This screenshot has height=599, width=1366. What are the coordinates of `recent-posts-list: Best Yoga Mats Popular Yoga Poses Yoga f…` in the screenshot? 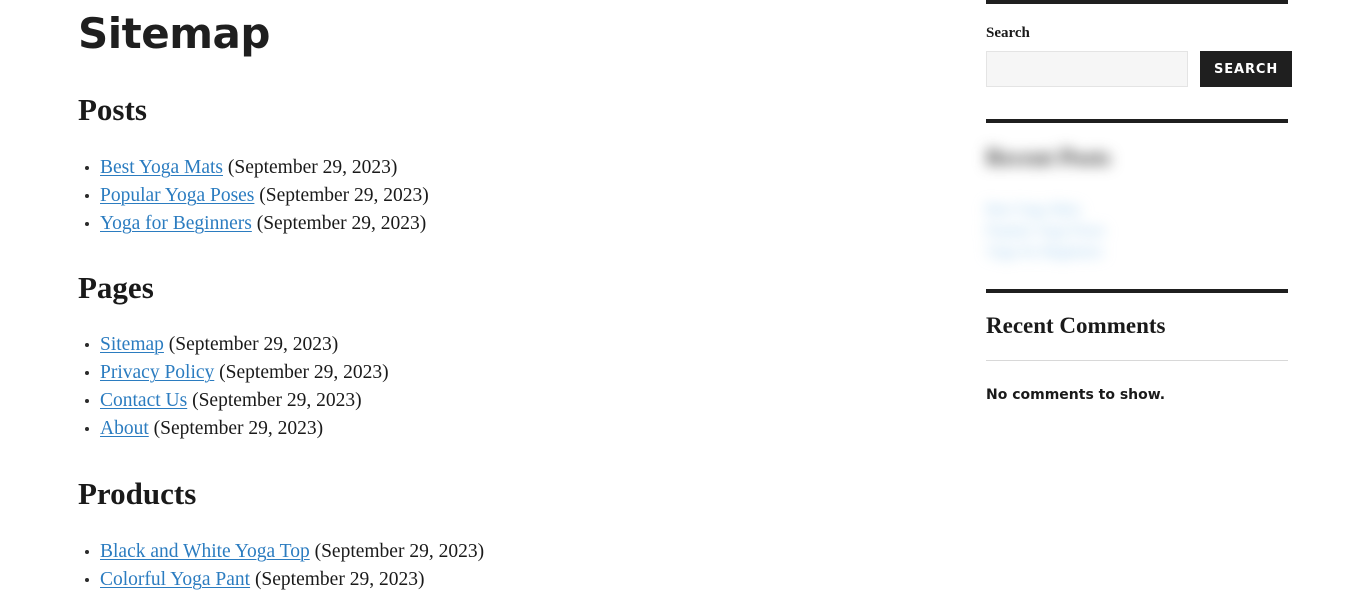 It's located at (1061, 231).